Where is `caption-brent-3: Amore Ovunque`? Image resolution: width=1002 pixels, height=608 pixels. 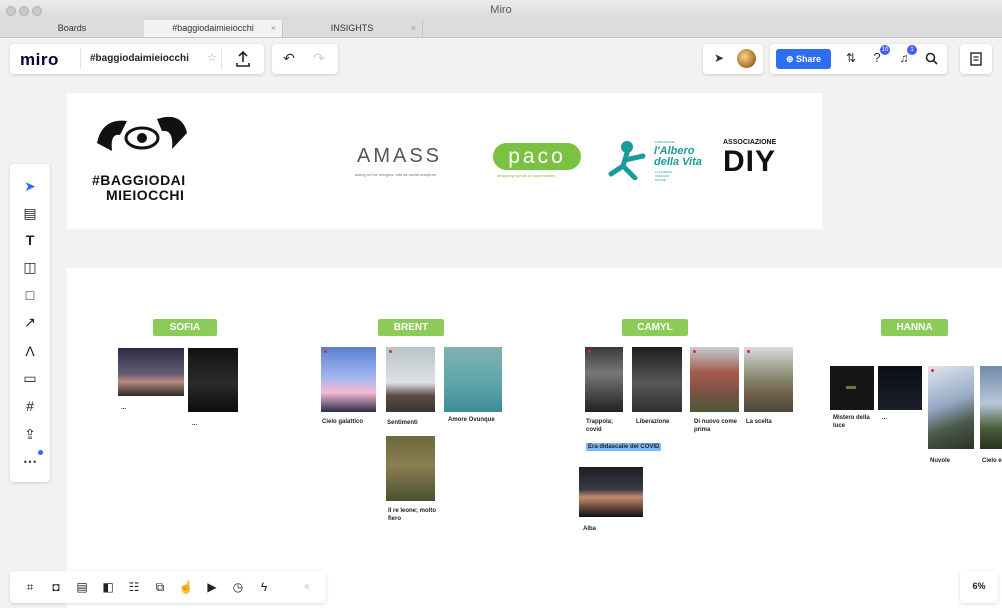
caption-brent-3: Amore Ovunque is located at coordinates (471, 420).